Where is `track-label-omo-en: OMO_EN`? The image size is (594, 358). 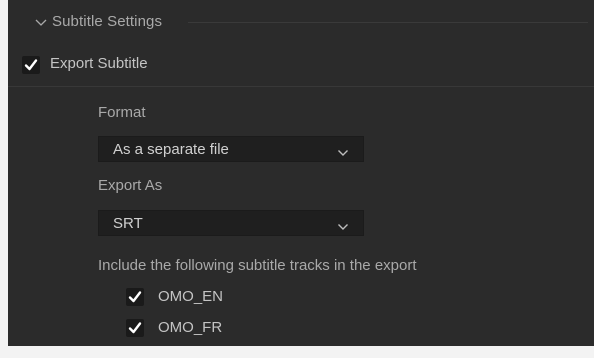 track-label-omo-en: OMO_EN is located at coordinates (190, 296).